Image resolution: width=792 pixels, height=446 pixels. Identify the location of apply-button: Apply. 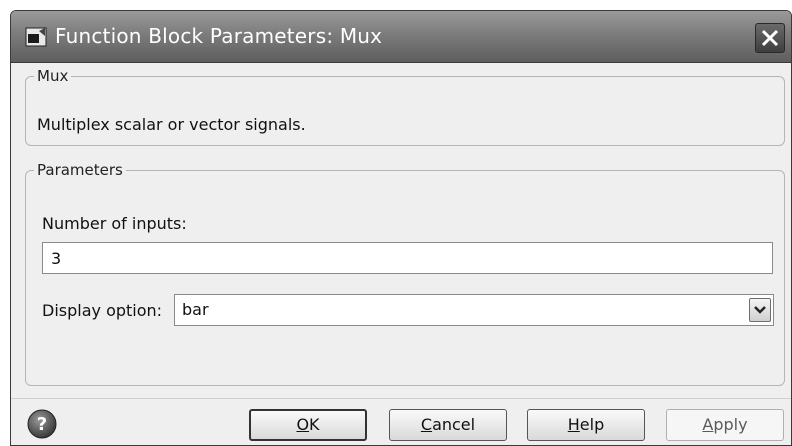
(725, 425).